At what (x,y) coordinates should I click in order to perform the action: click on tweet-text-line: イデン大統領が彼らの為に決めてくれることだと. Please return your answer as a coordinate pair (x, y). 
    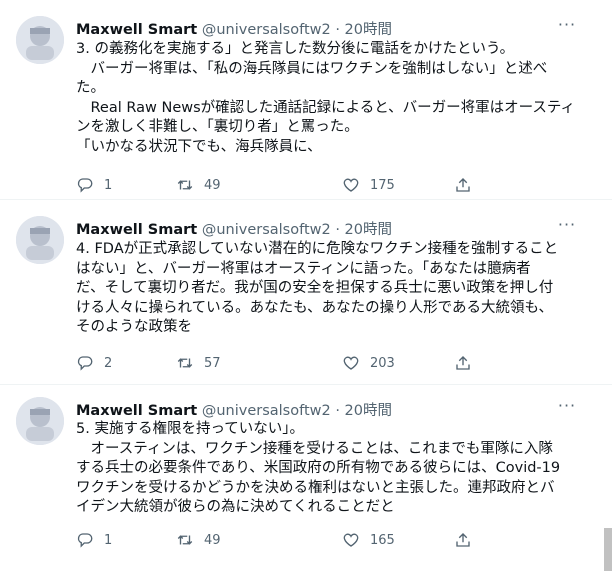
    Looking at the image, I should click on (235, 507).